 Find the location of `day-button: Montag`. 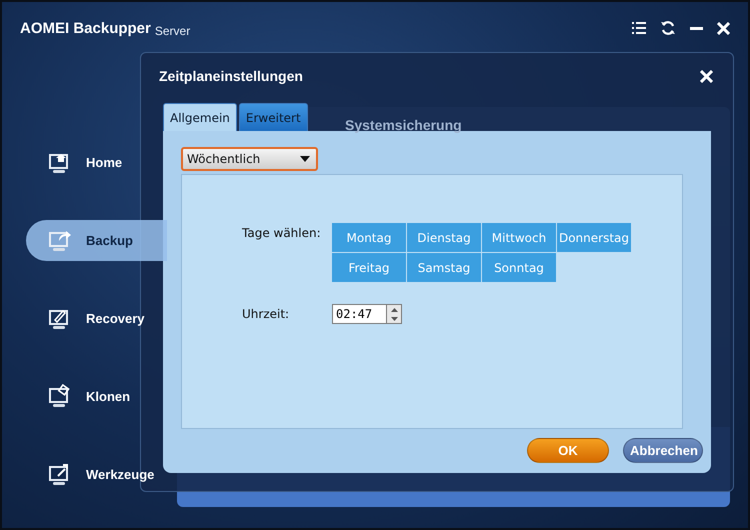

day-button: Montag is located at coordinates (369, 237).